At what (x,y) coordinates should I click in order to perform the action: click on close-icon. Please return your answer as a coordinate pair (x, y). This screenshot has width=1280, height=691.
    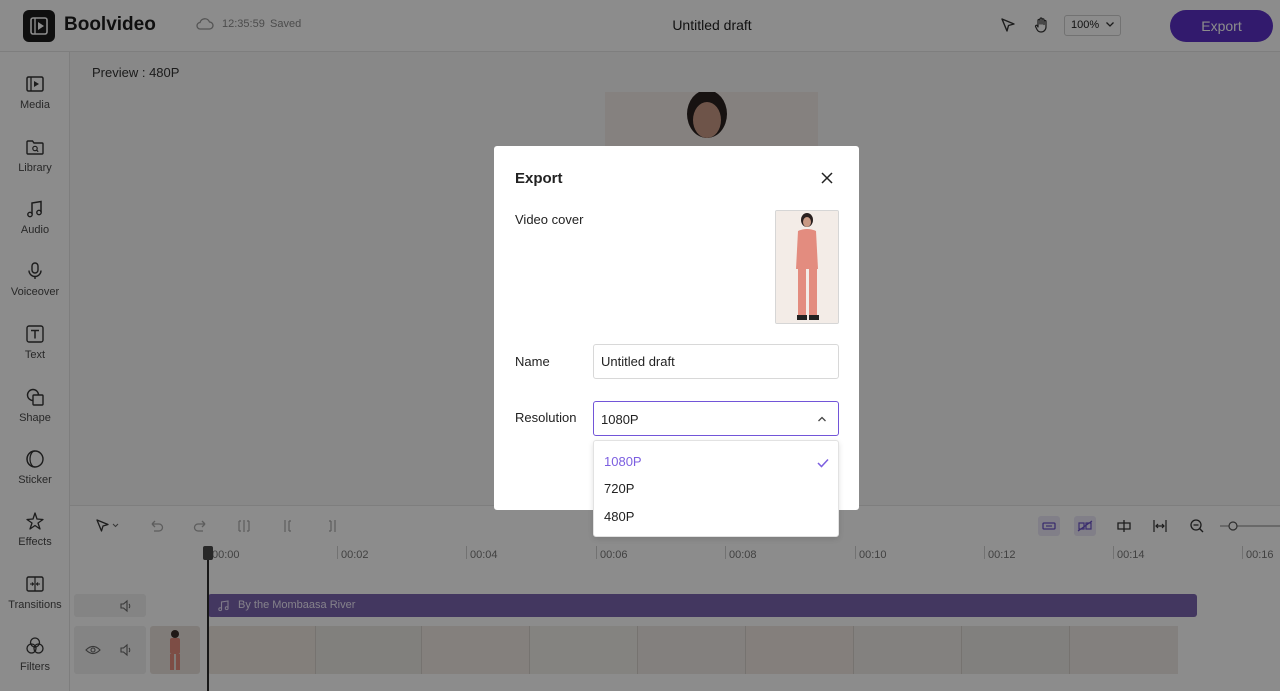
    Looking at the image, I should click on (827, 178).